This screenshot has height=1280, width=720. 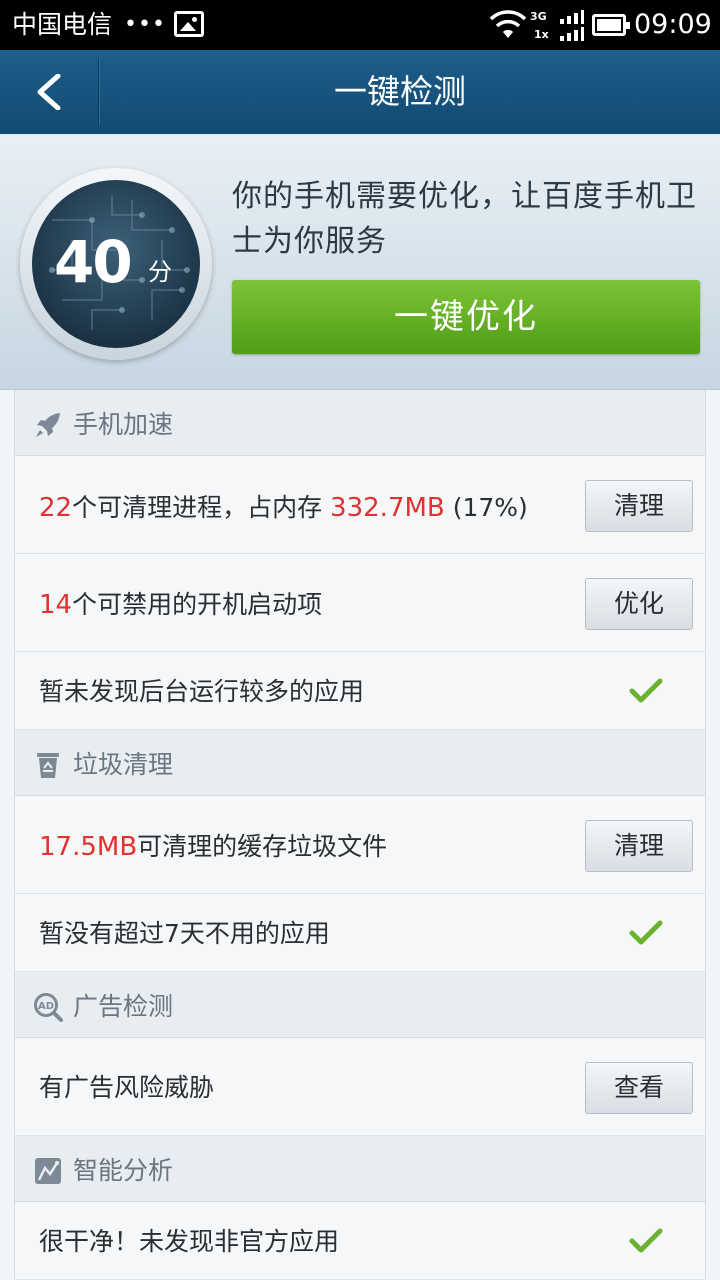 I want to click on clock: 09:09, so click(x=673, y=24).